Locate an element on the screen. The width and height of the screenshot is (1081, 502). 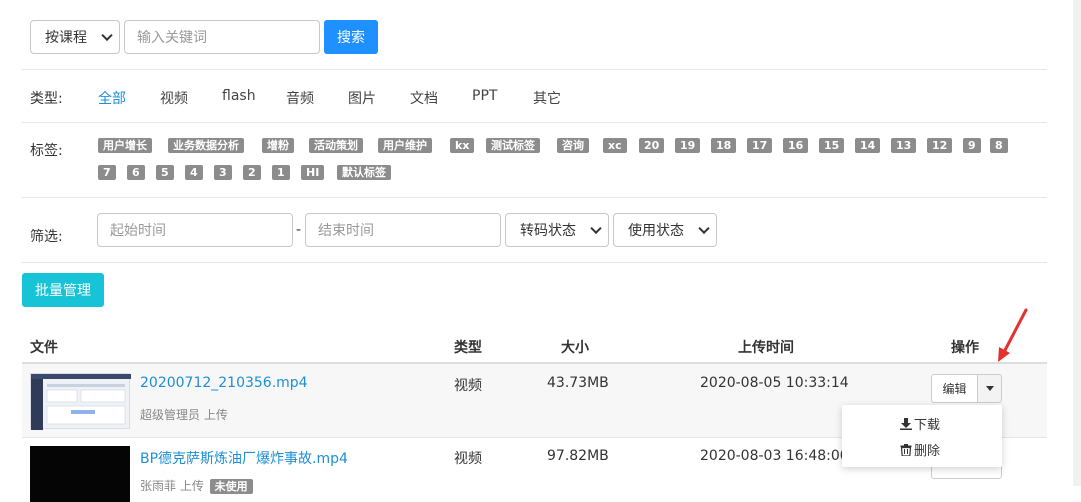
tag-chip: 增粉 is located at coordinates (278, 145).